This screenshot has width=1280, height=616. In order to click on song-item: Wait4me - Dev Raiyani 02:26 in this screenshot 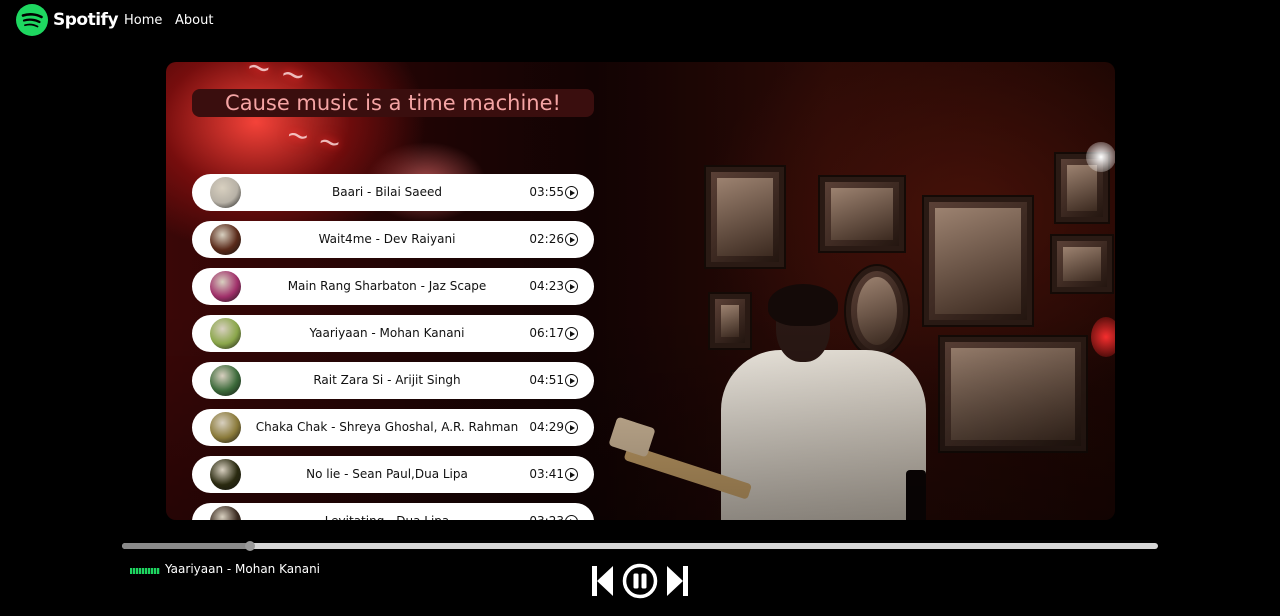, I will do `click(393, 239)`.